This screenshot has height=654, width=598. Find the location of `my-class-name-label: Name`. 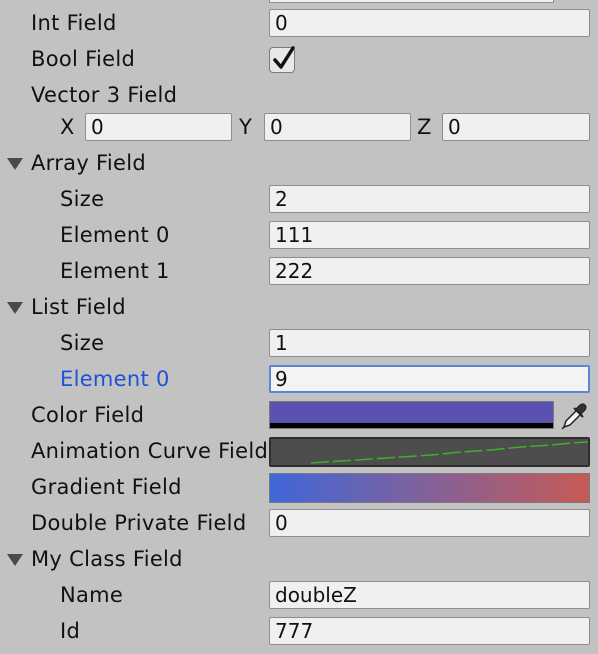

my-class-name-label: Name is located at coordinates (92, 595).